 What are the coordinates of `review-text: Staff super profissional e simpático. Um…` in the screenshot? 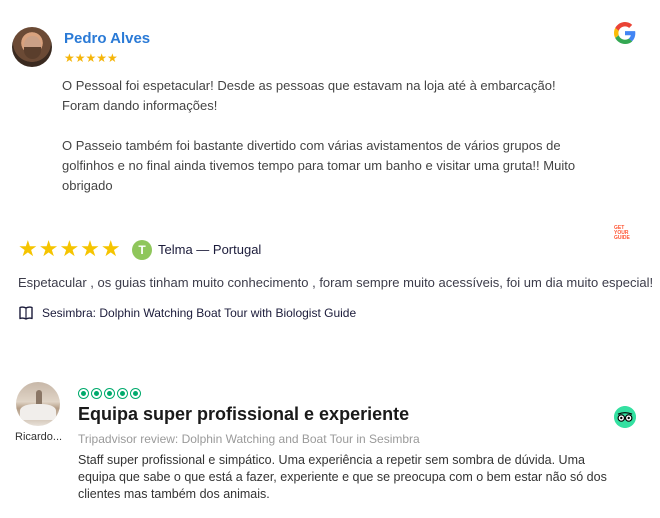 It's located at (342, 477).